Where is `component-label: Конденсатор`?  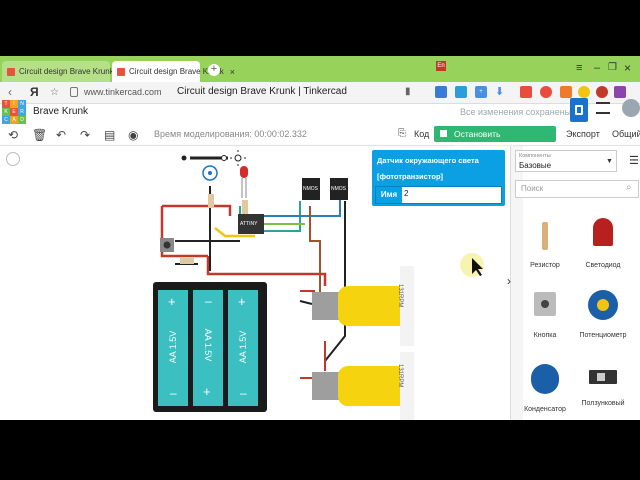
component-label: Конденсатор is located at coordinates (545, 409).